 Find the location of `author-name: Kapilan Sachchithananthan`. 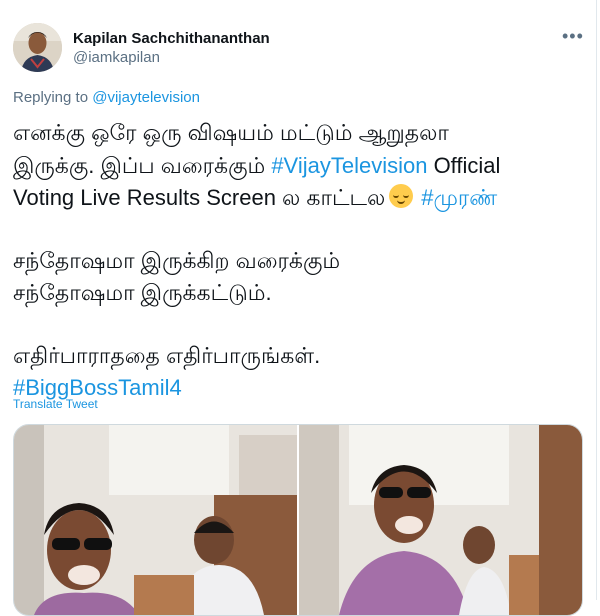

author-name: Kapilan Sachchithananthan is located at coordinates (171, 38).